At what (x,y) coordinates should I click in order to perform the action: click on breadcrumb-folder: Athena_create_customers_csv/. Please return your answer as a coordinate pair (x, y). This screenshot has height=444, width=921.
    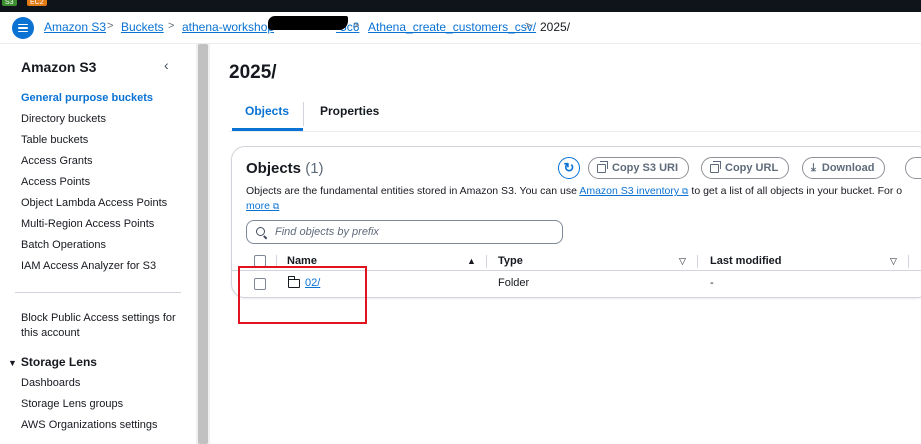
    Looking at the image, I should click on (452, 27).